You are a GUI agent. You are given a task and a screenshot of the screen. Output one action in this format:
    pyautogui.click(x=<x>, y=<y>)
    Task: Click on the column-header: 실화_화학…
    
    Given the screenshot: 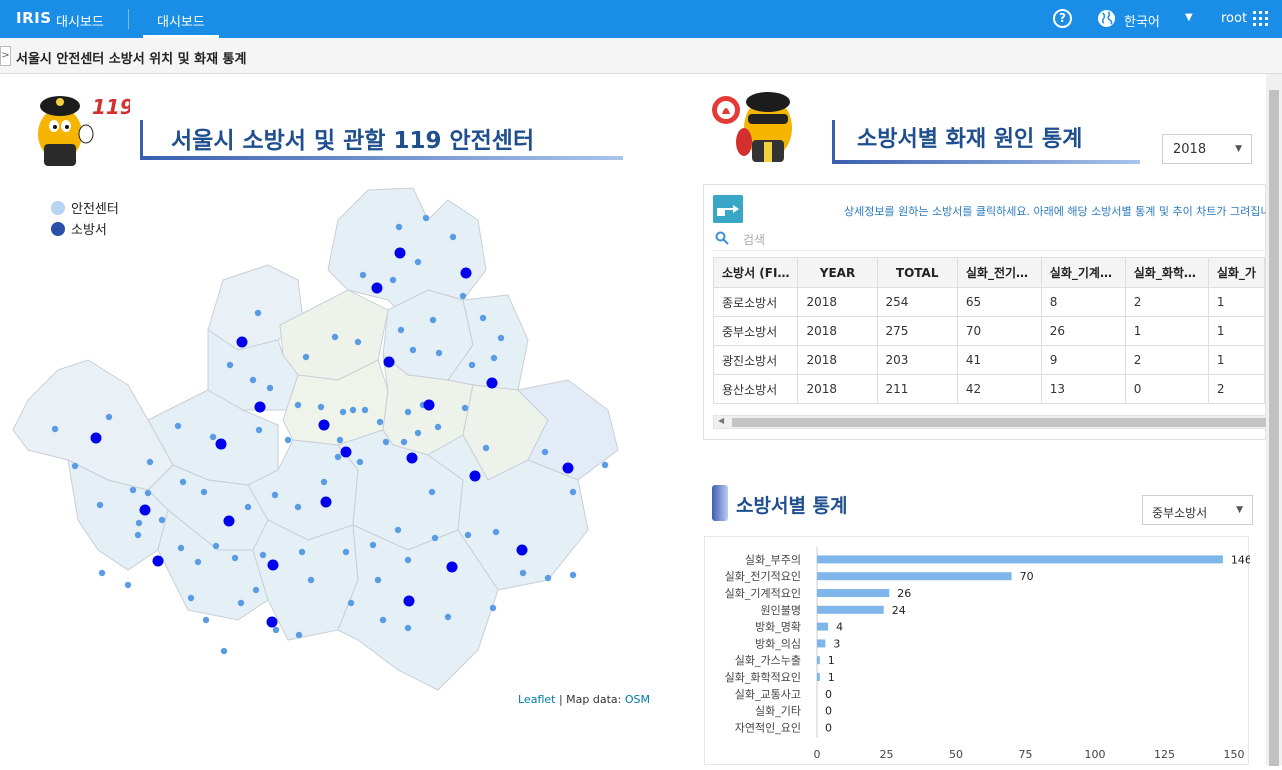 What is the action you would take?
    pyautogui.click(x=1166, y=272)
    